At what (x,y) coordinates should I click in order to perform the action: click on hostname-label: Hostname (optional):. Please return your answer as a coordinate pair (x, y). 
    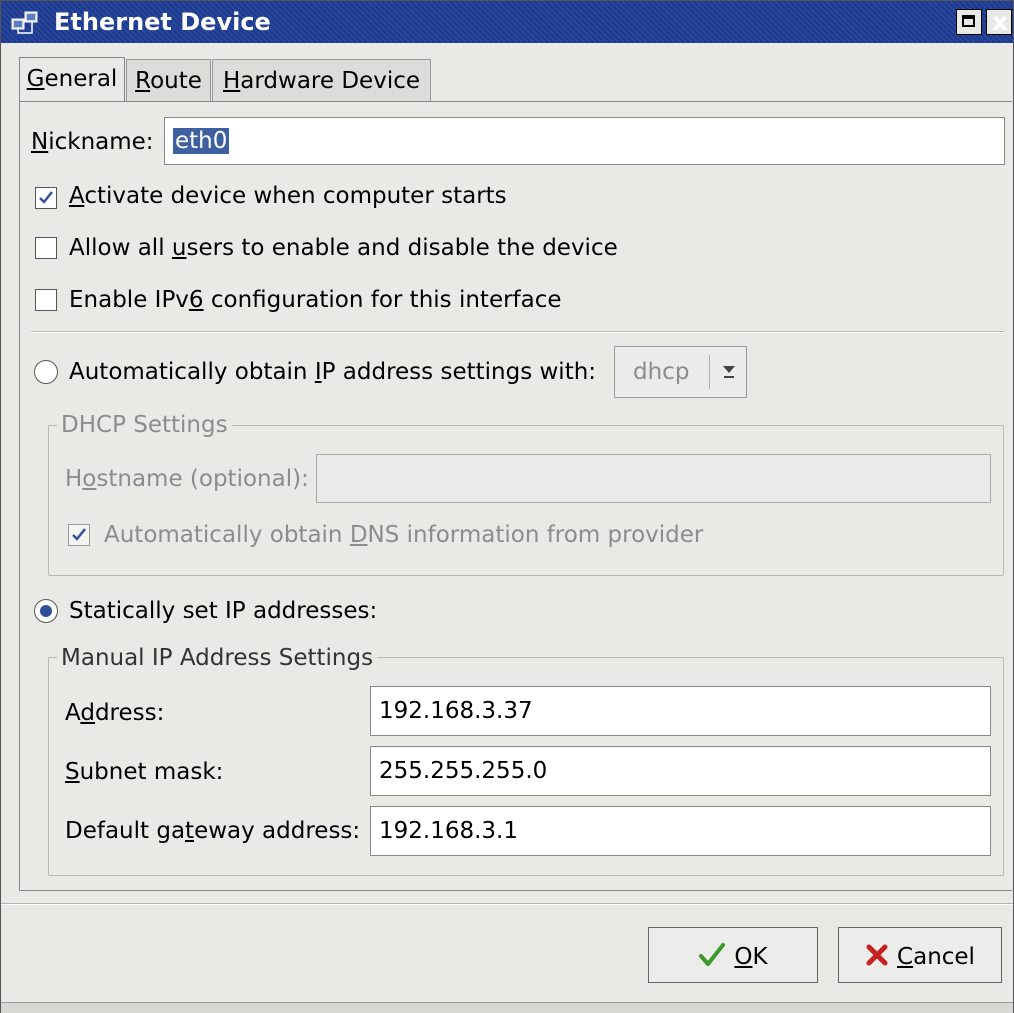
    Looking at the image, I should click on (187, 479).